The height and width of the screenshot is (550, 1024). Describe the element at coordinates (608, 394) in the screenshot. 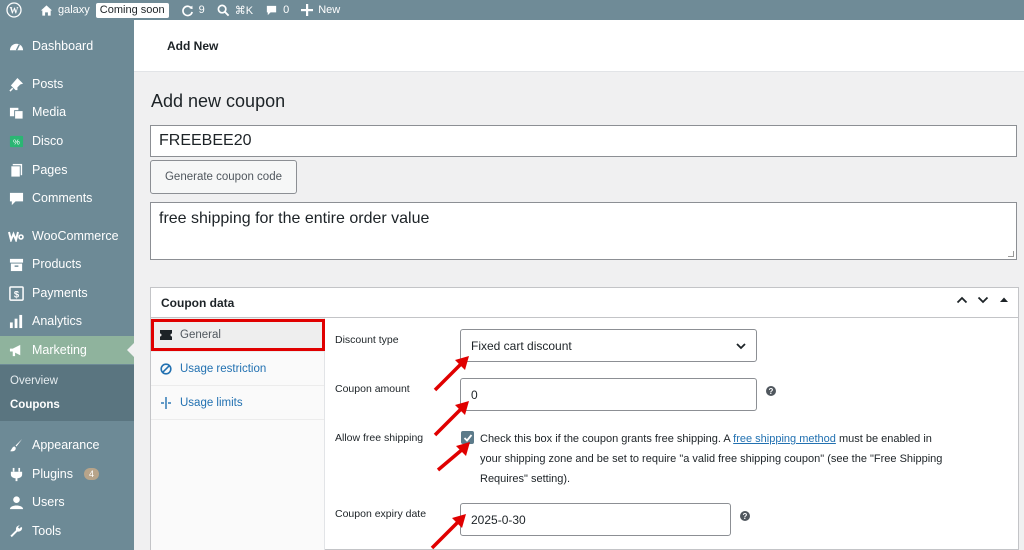

I see `coupon-amount-input: 0` at that location.